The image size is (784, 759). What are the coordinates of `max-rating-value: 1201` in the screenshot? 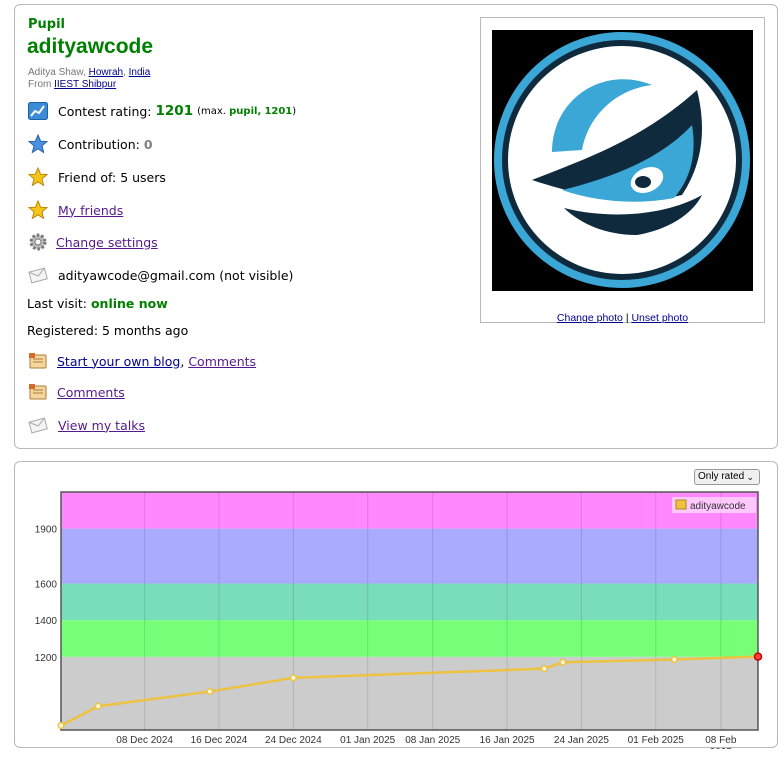 It's located at (278, 111).